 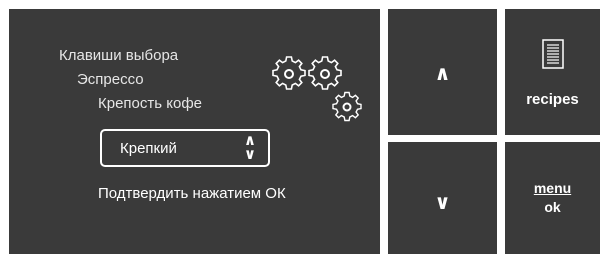 What do you see at coordinates (119, 55) in the screenshot?
I see `menu-path-level-1: Клавиши выбора` at bounding box center [119, 55].